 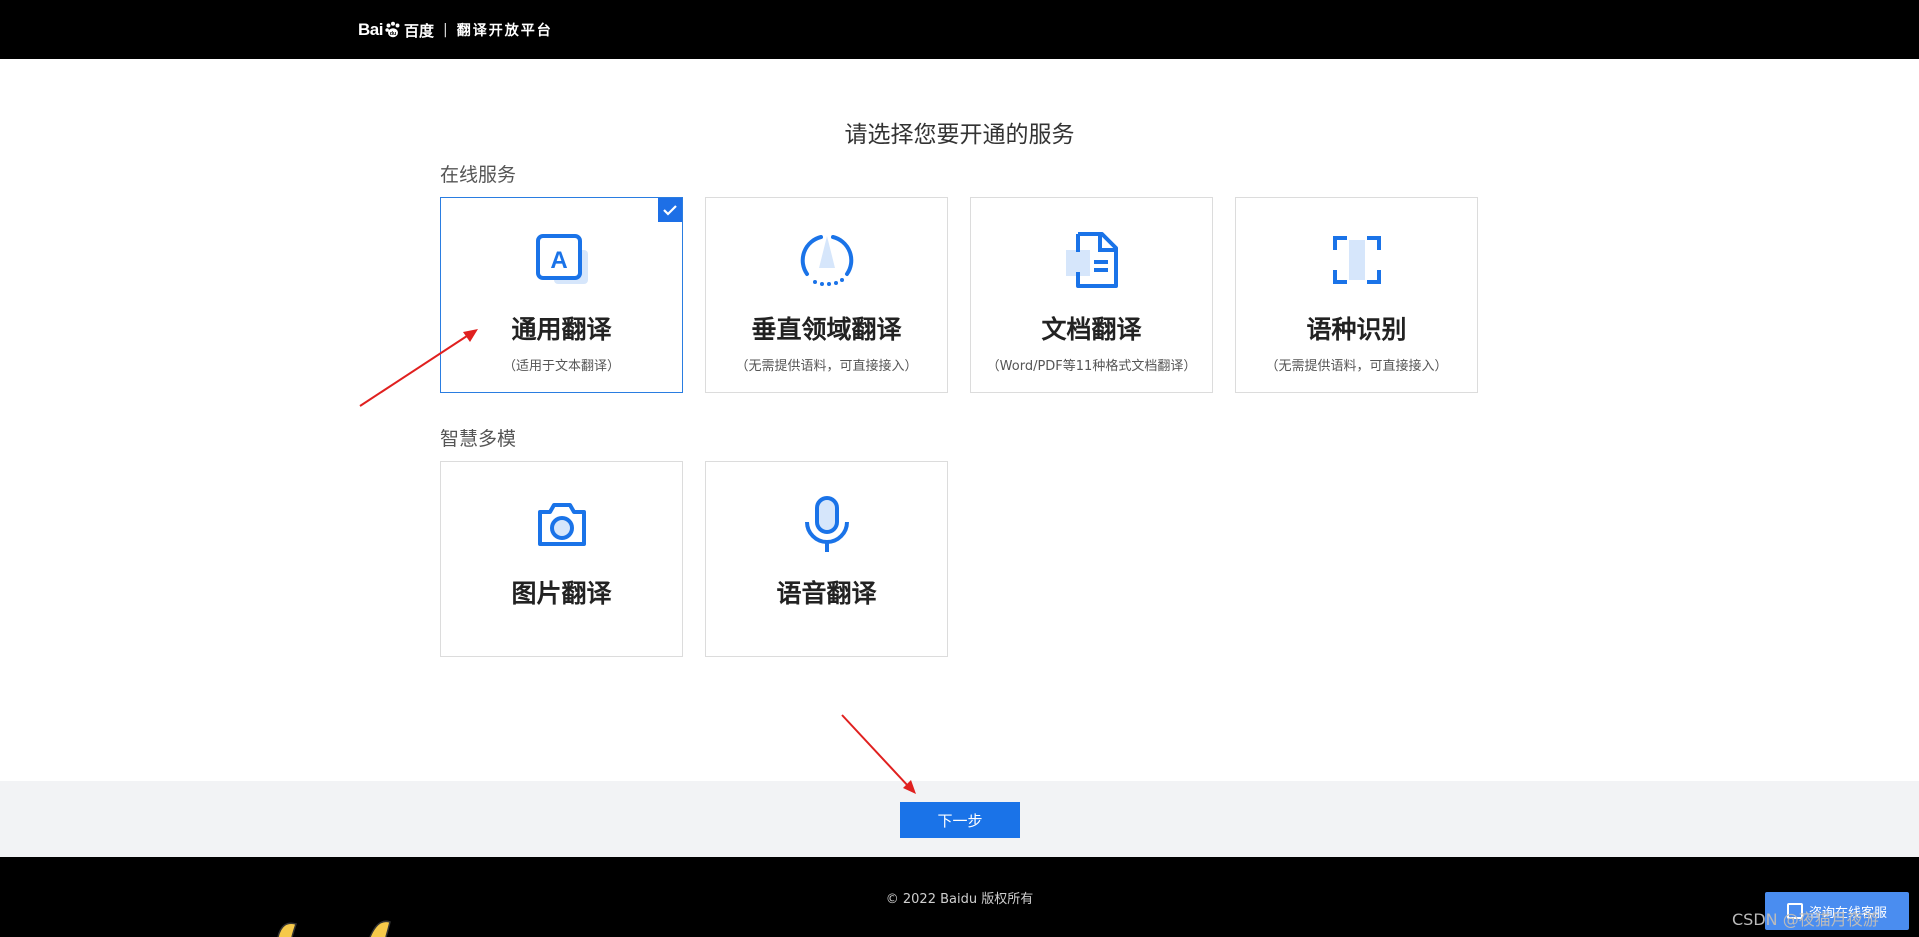 What do you see at coordinates (393, 30) in the screenshot?
I see `paw-icon: du` at bounding box center [393, 30].